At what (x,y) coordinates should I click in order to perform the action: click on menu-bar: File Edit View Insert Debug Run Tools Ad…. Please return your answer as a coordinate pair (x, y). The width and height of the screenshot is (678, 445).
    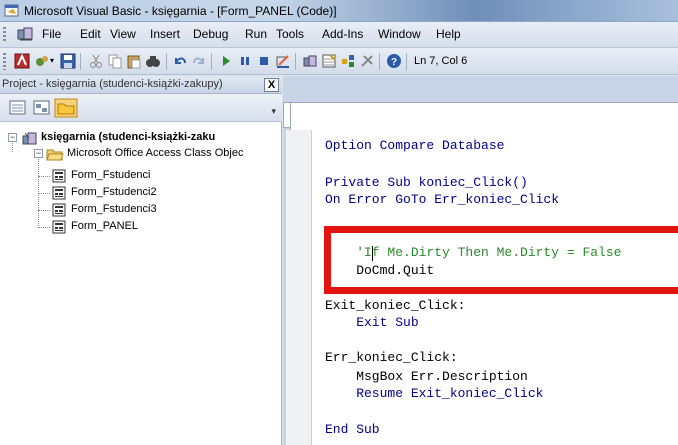
    Looking at the image, I should click on (339, 35).